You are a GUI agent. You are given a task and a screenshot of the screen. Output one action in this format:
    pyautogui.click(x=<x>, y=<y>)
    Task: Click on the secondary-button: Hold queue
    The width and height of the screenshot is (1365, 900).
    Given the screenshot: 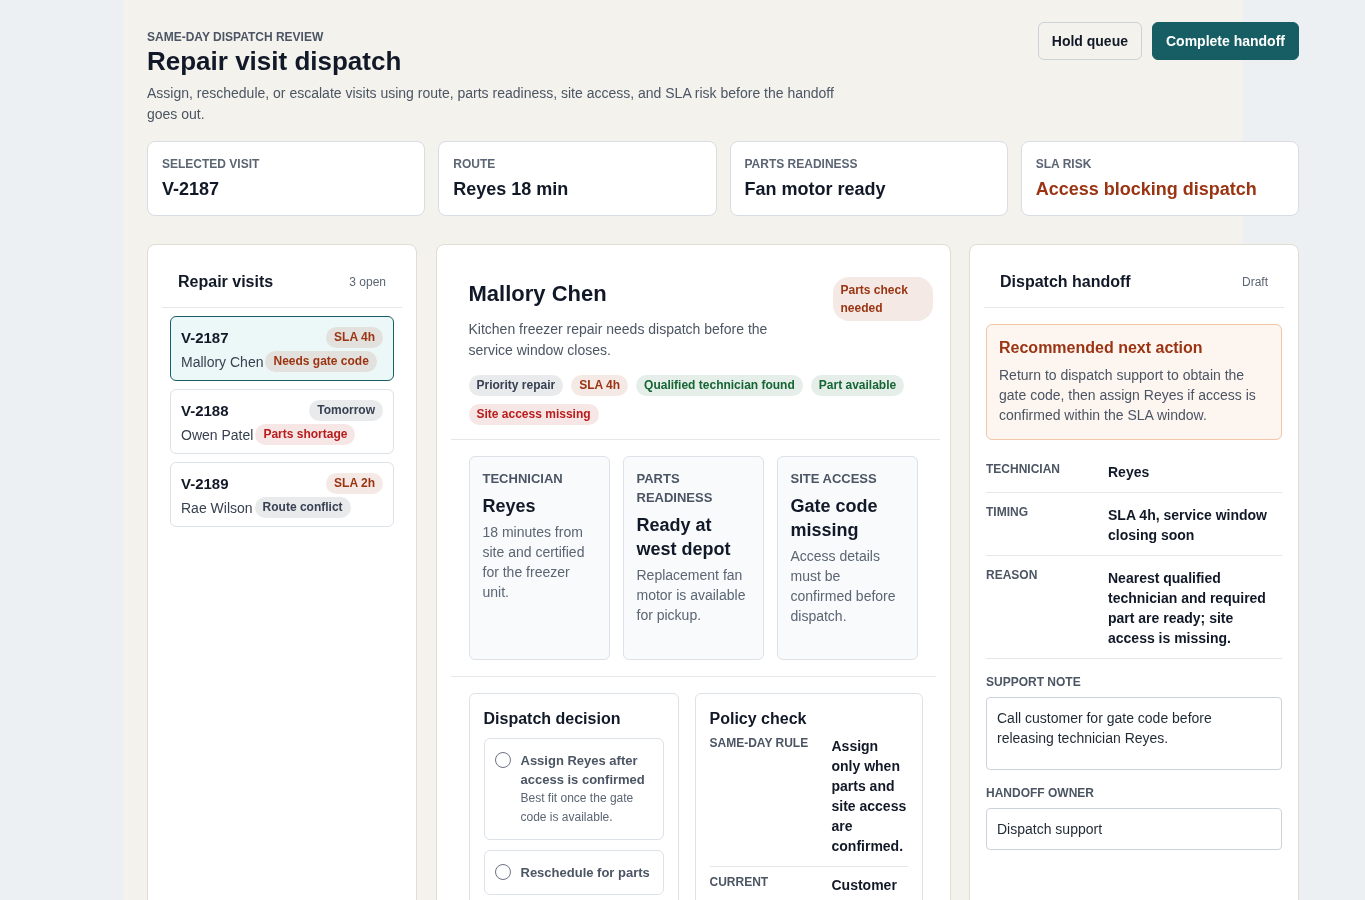 What is the action you would take?
    pyautogui.click(x=1089, y=41)
    